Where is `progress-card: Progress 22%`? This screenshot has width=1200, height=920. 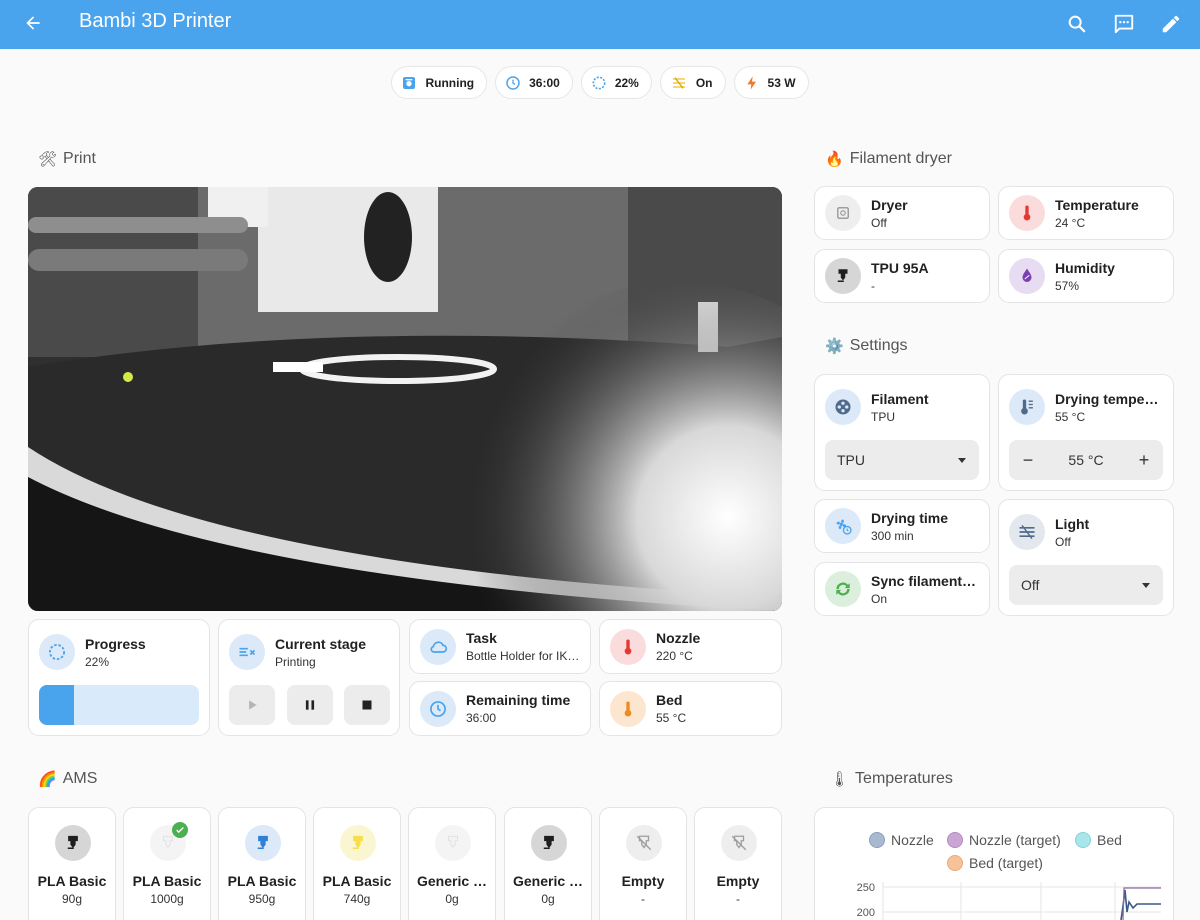
progress-card: Progress 22% is located at coordinates (119, 677).